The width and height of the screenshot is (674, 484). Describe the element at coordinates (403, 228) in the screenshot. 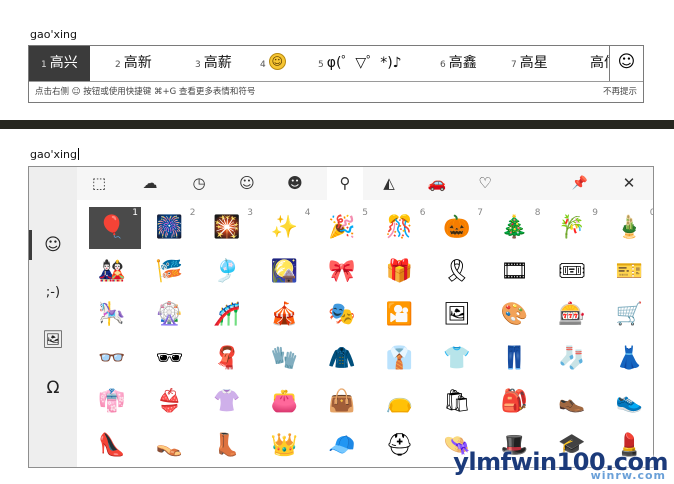

I see `emoji-cell: 🎊 6` at that location.